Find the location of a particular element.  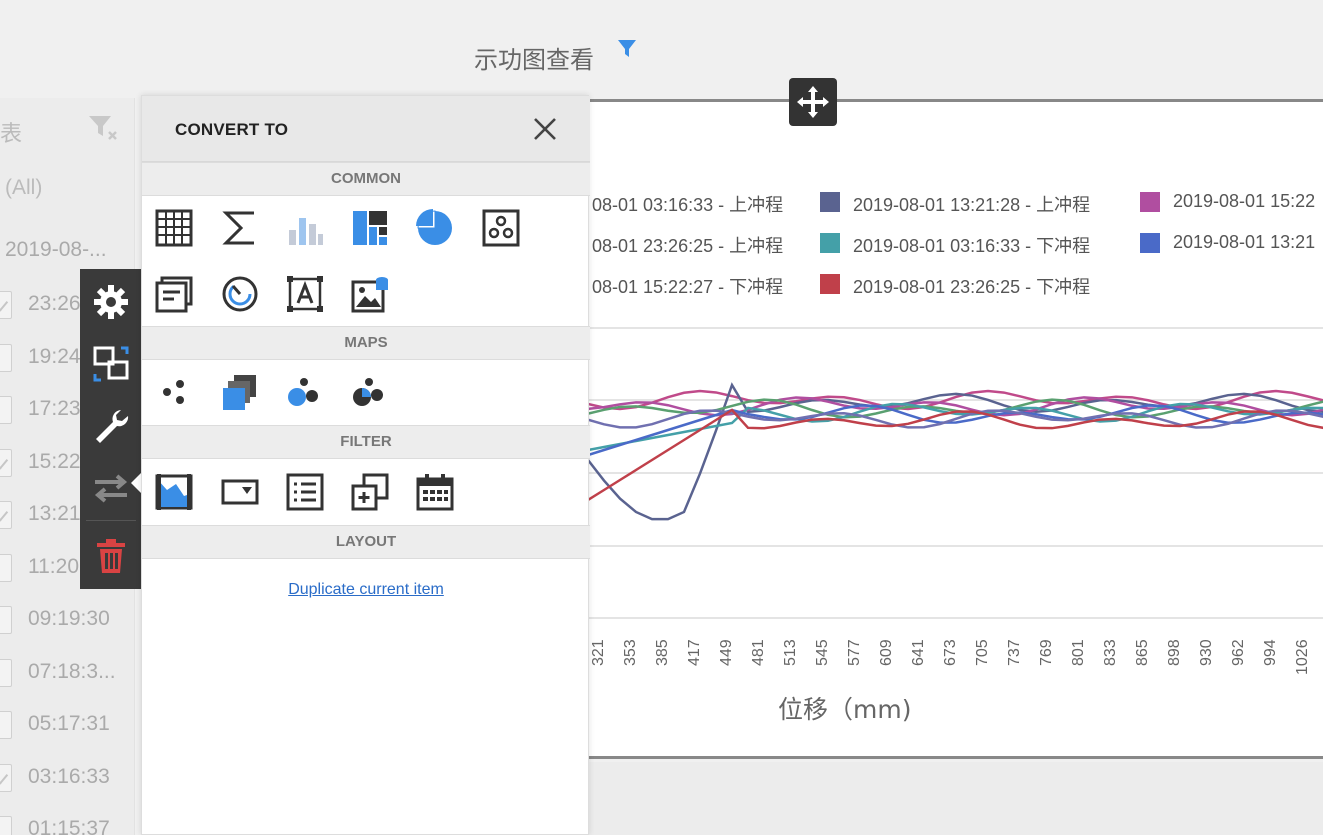

dot-map-icon is located at coordinates (174, 392).